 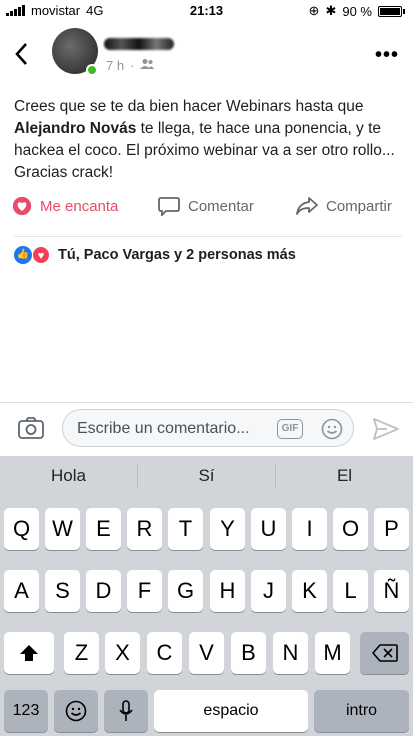 I want to click on key: I, so click(x=309, y=529).